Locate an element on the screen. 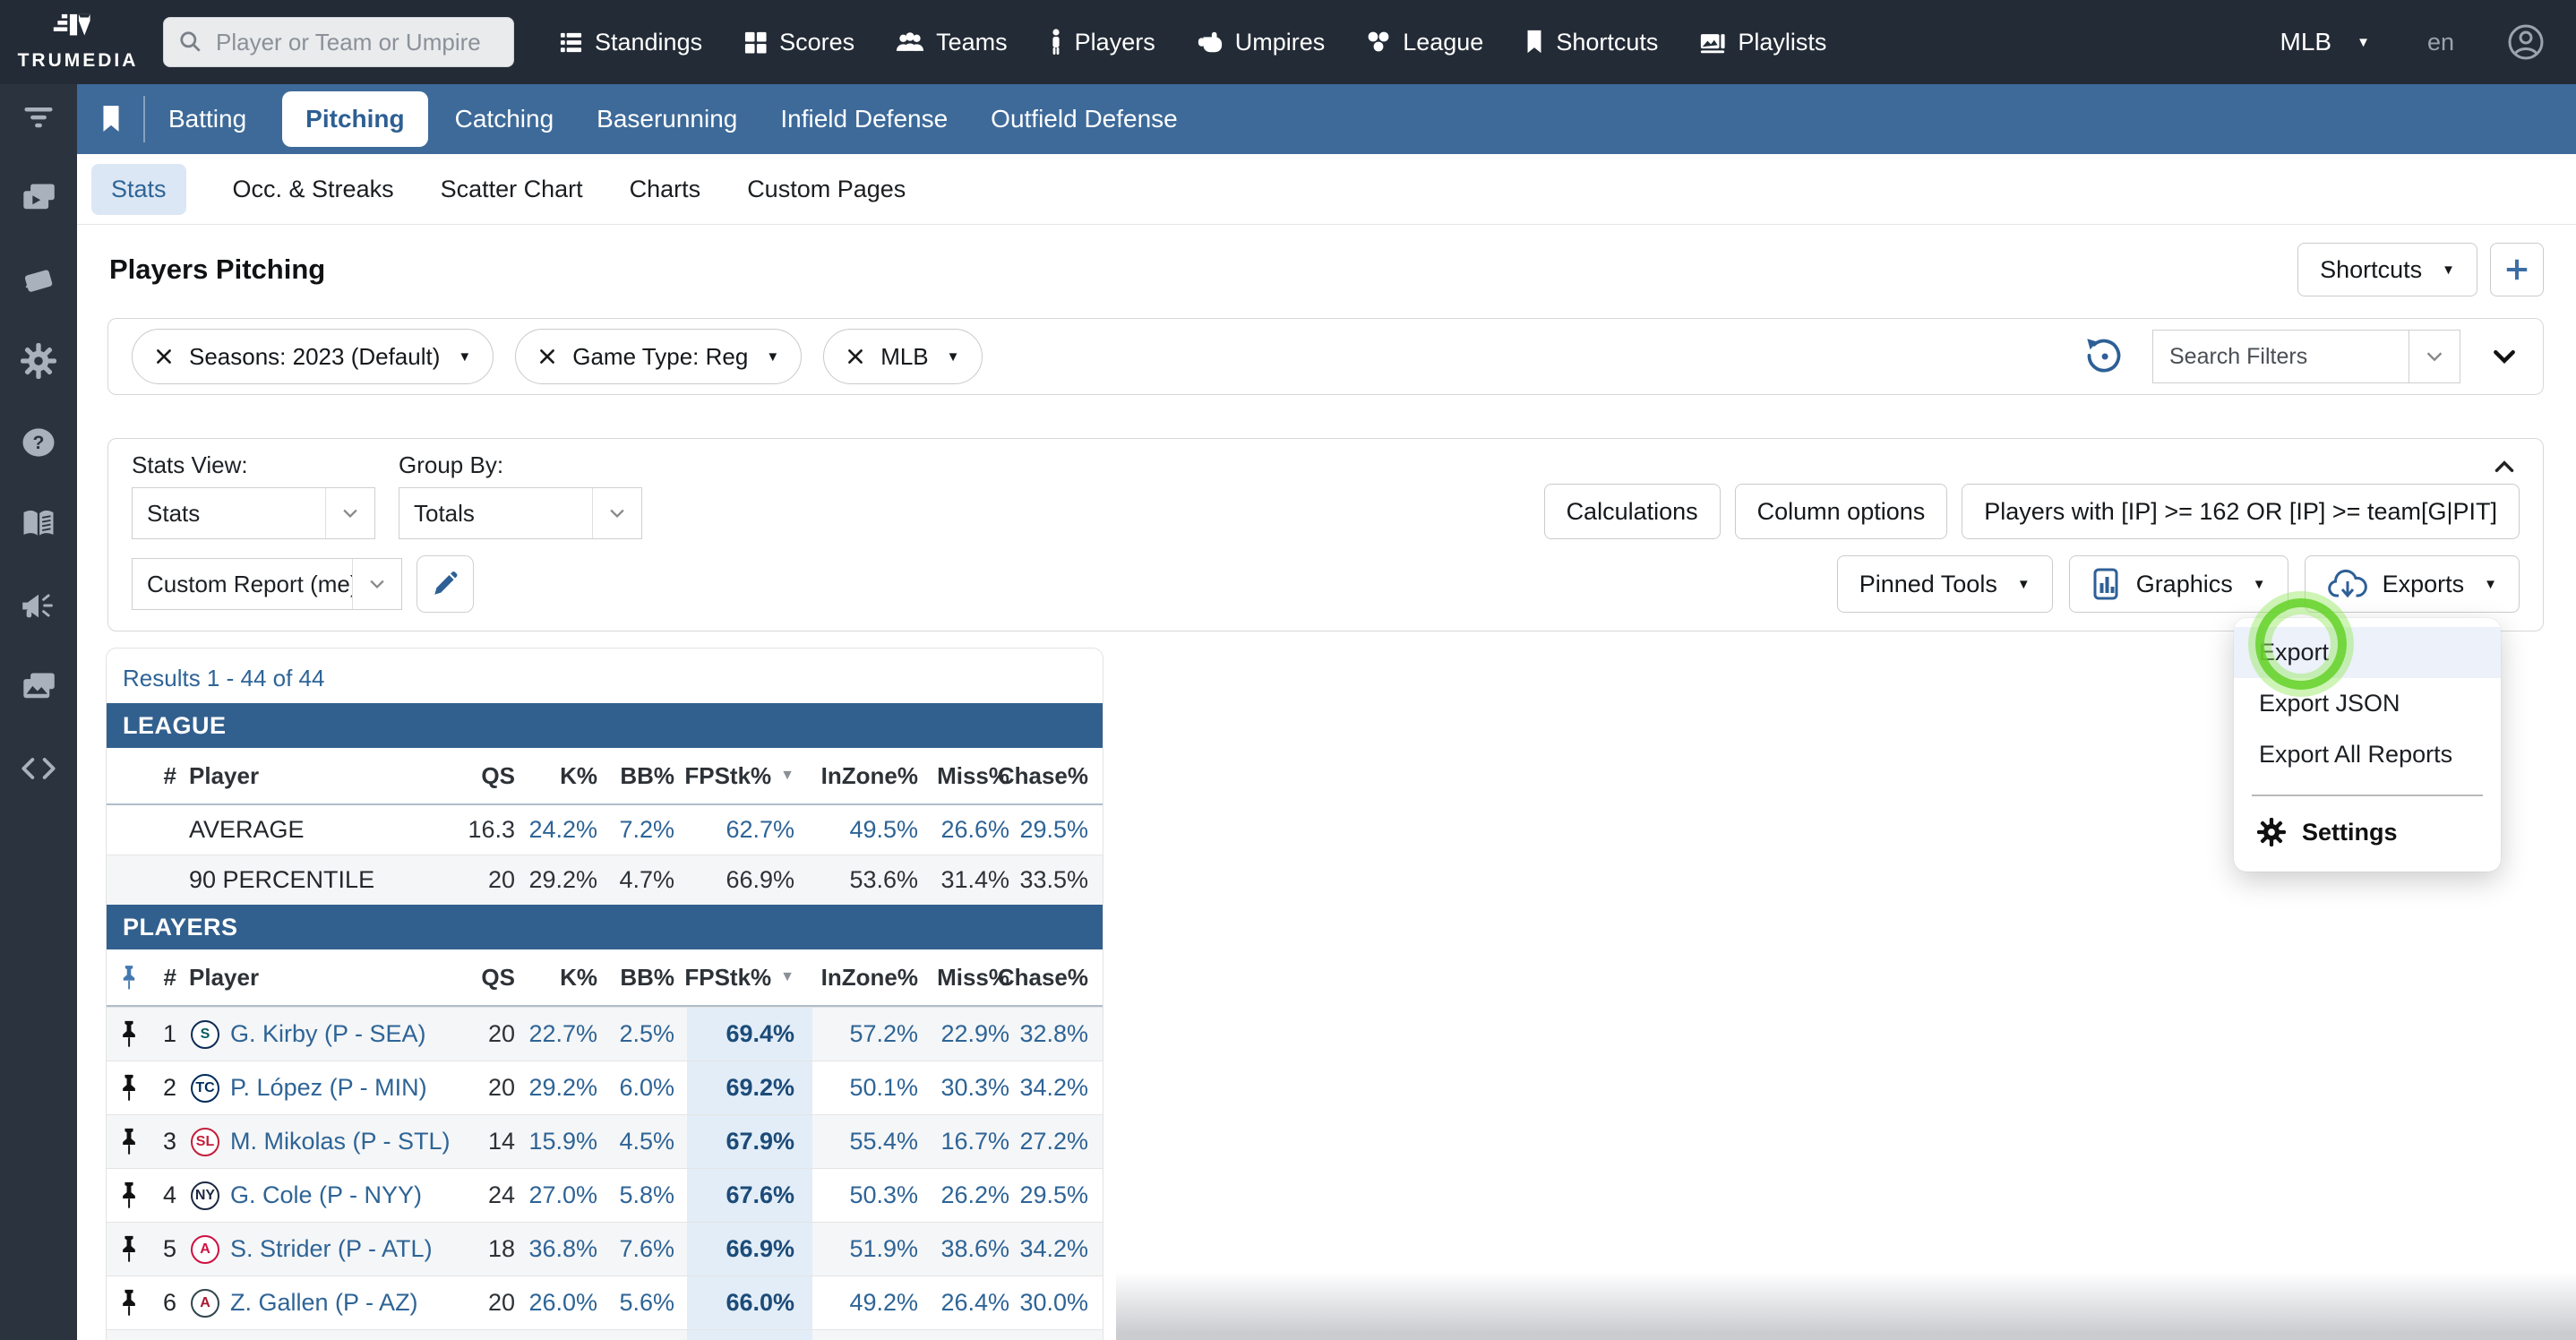 This screenshot has width=2576, height=1340. top-nav-teams: Teams is located at coordinates (952, 42).